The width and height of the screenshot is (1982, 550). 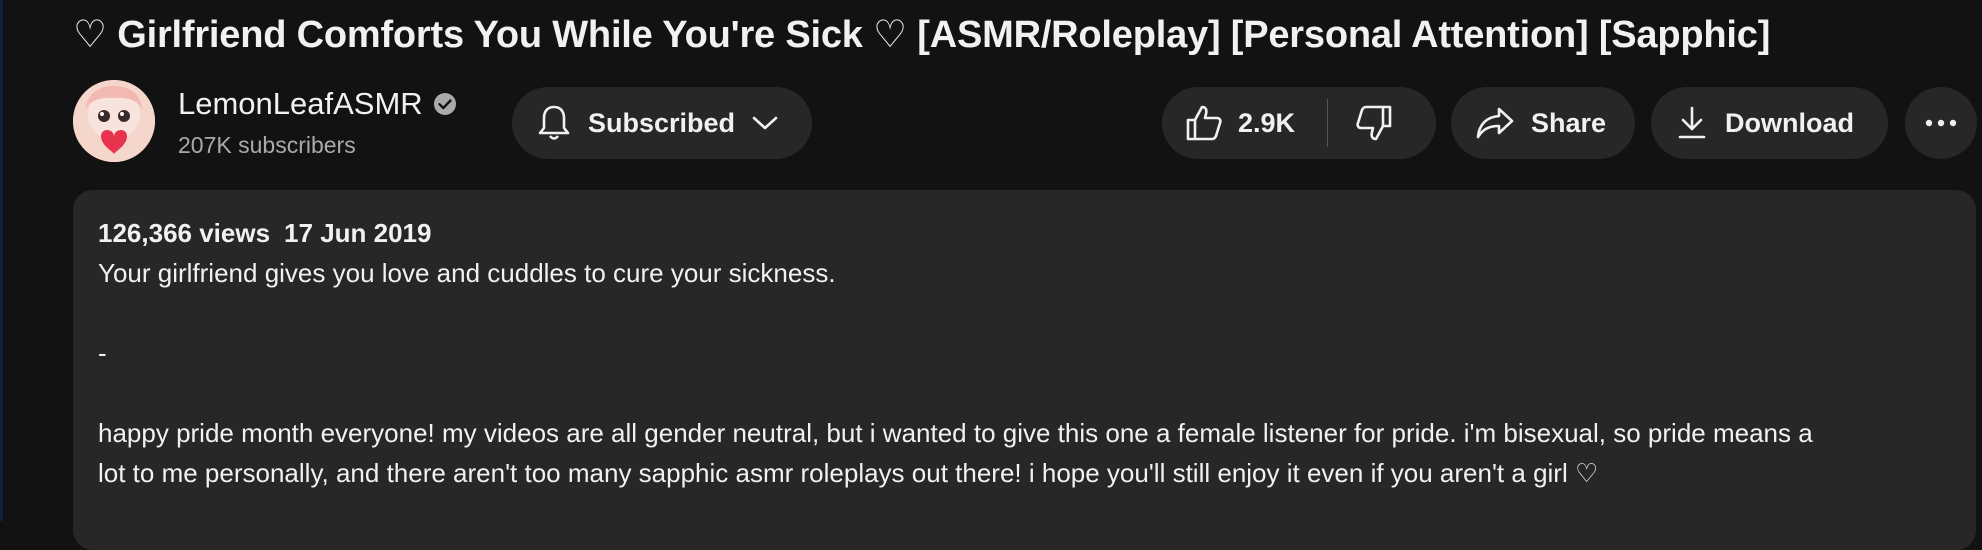 What do you see at coordinates (358, 233) in the screenshot?
I see `upload-date: 17 Jun 2019` at bounding box center [358, 233].